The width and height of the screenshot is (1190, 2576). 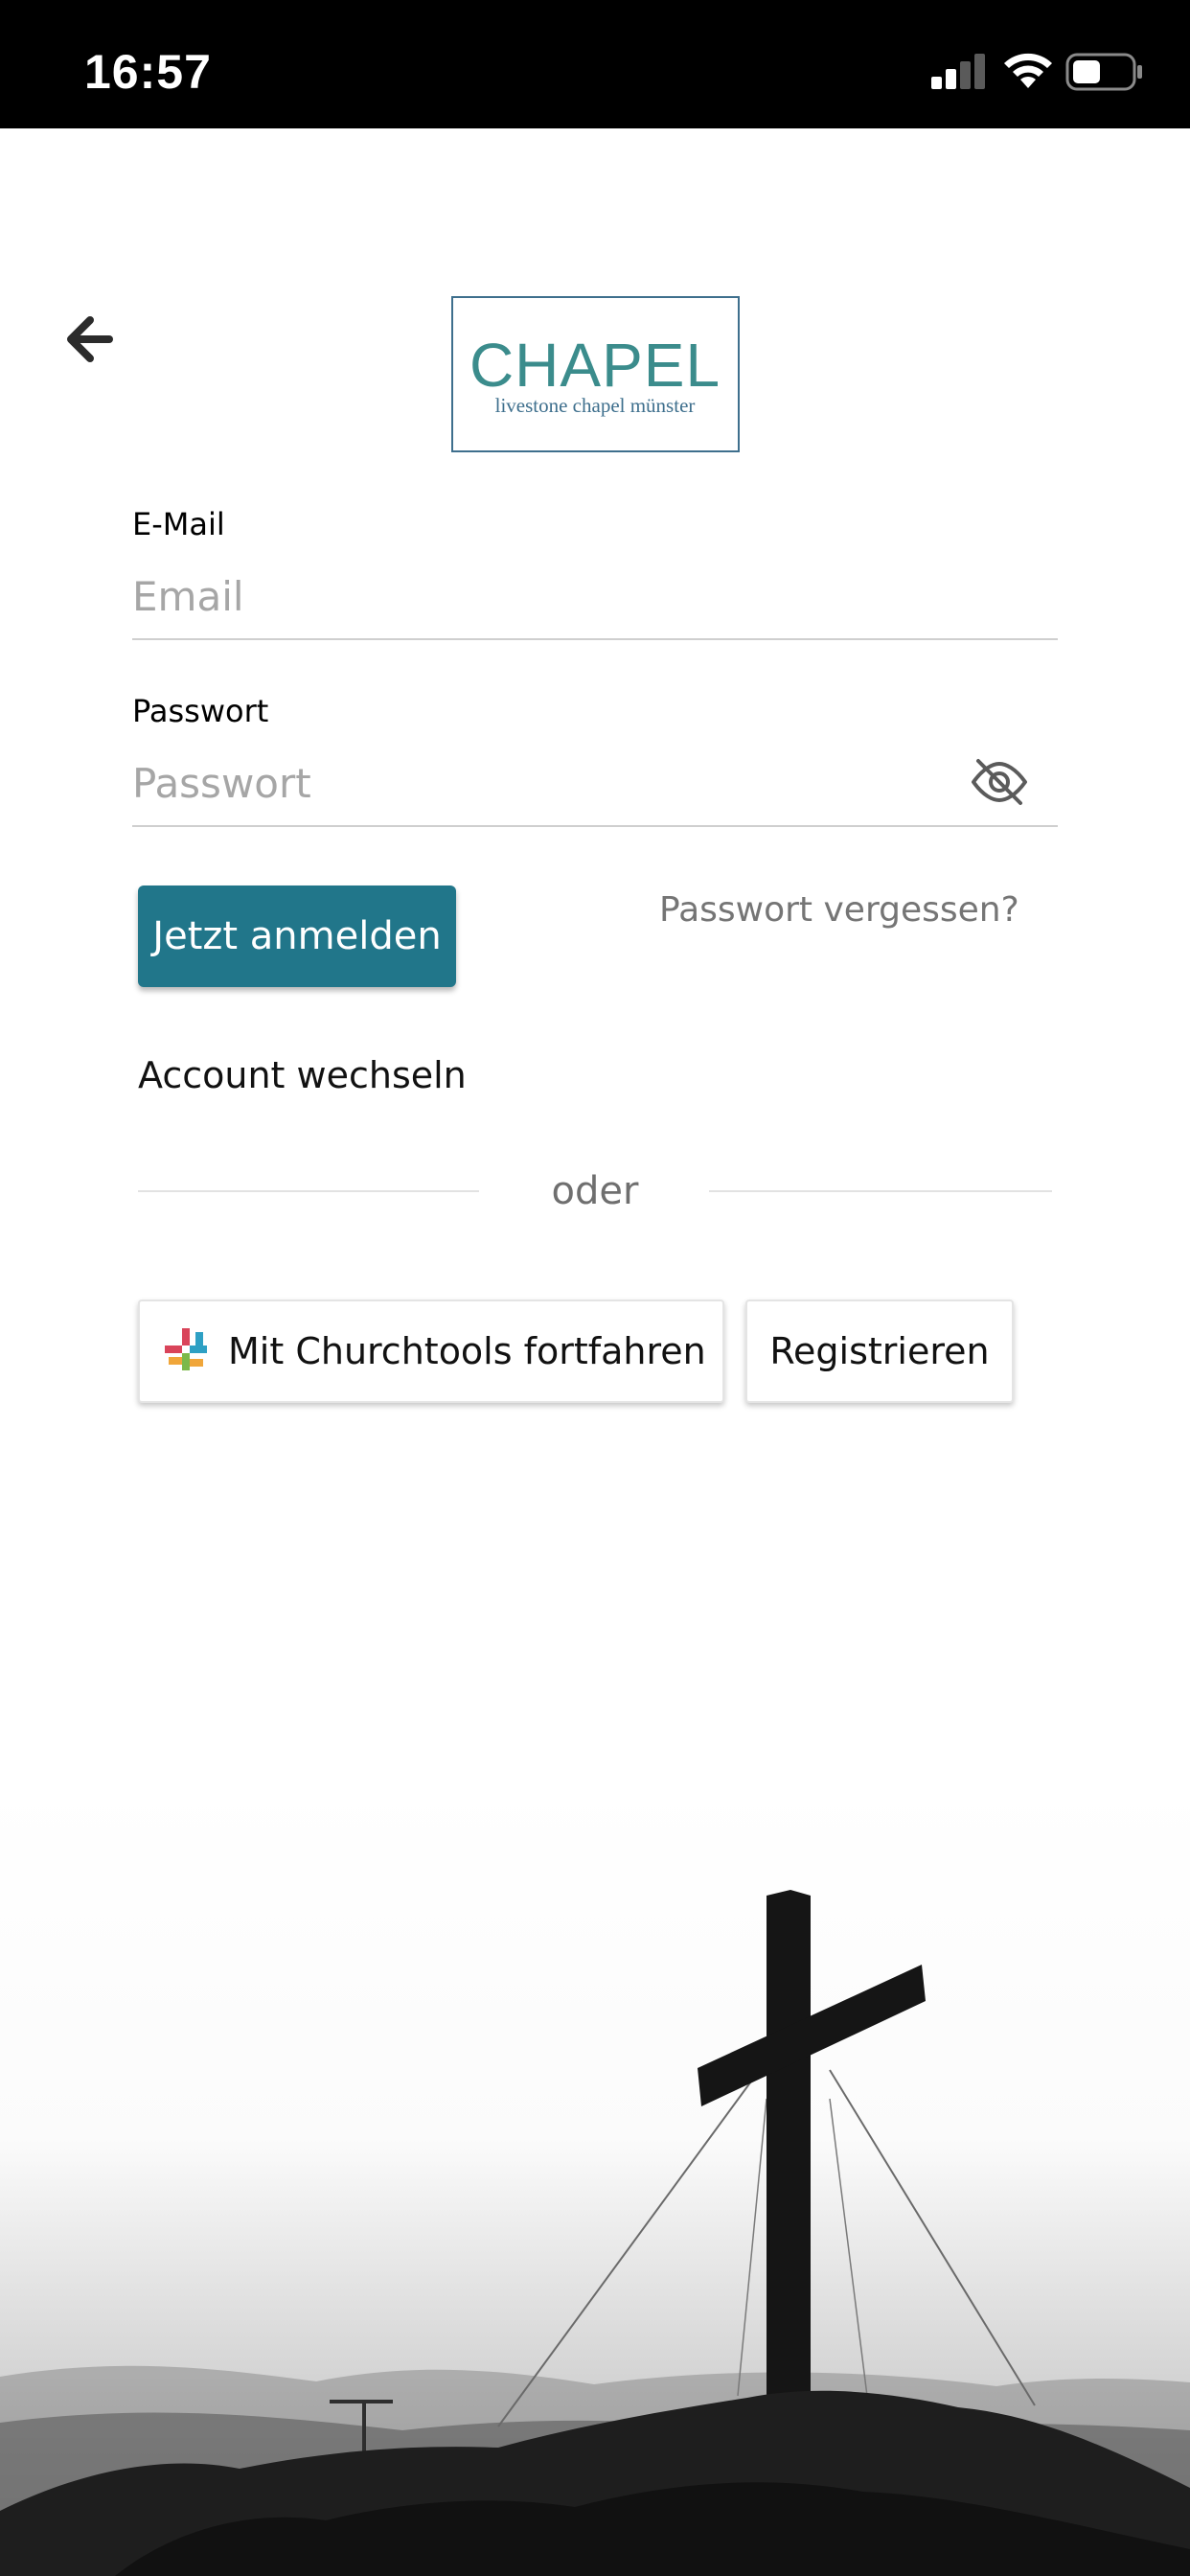 I want to click on churchtools-logo-icon, so click(x=186, y=1349).